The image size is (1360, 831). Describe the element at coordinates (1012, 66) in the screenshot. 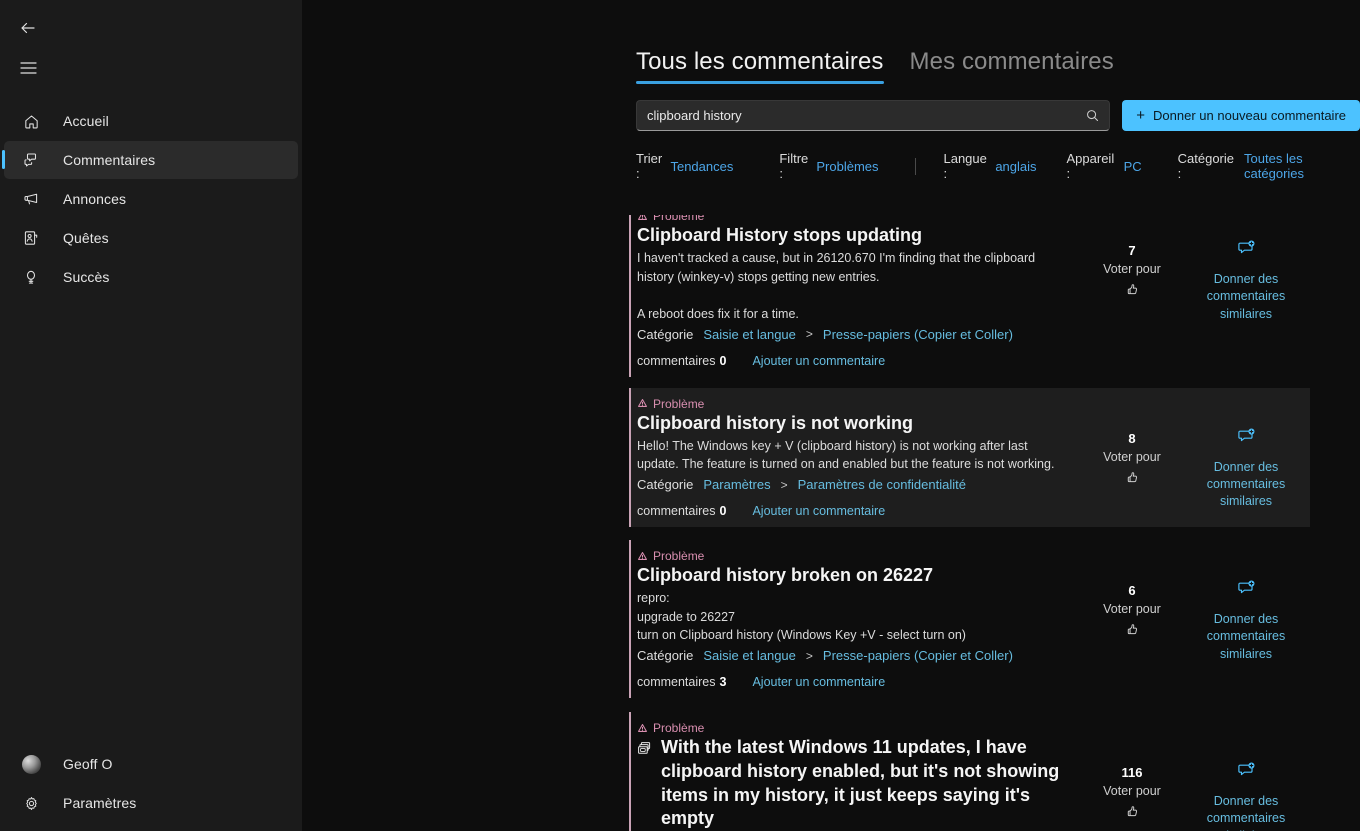

I see `tab-my-feedback: Mes commentaires` at that location.